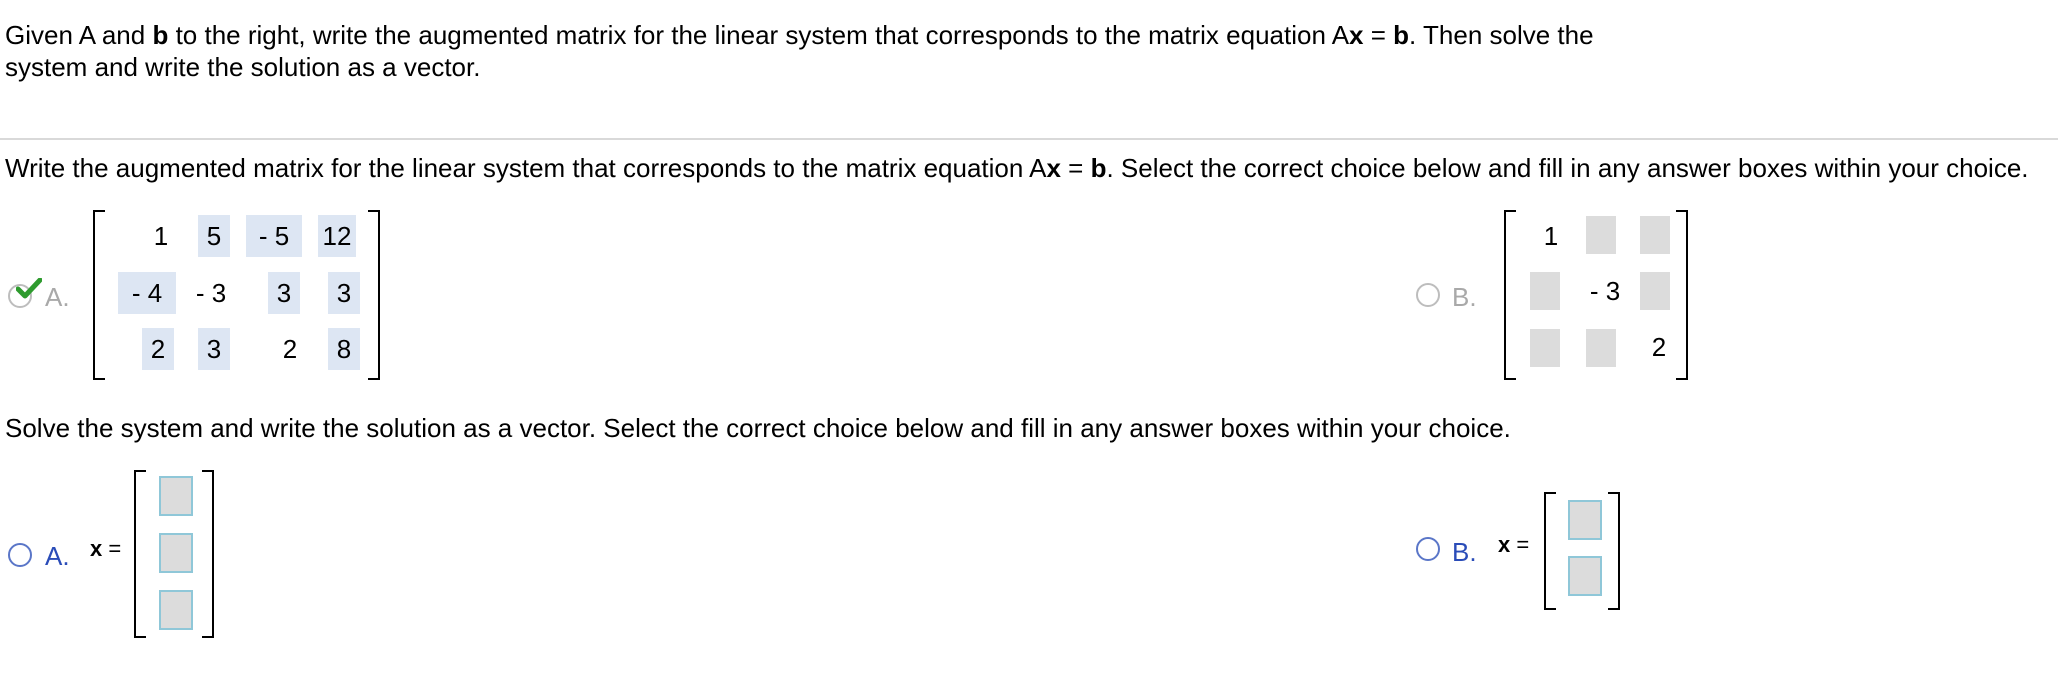 This screenshot has height=694, width=2058. I want to click on q1-choice-a-radio, so click(25, 295).